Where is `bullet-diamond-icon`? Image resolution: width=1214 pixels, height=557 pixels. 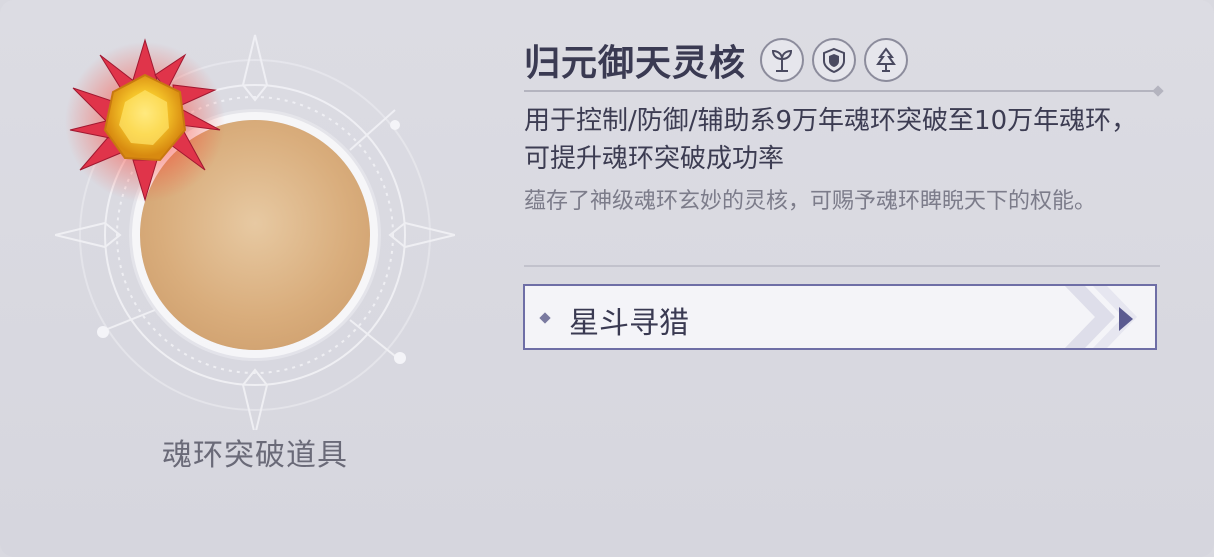 bullet-diamond-icon is located at coordinates (545, 318).